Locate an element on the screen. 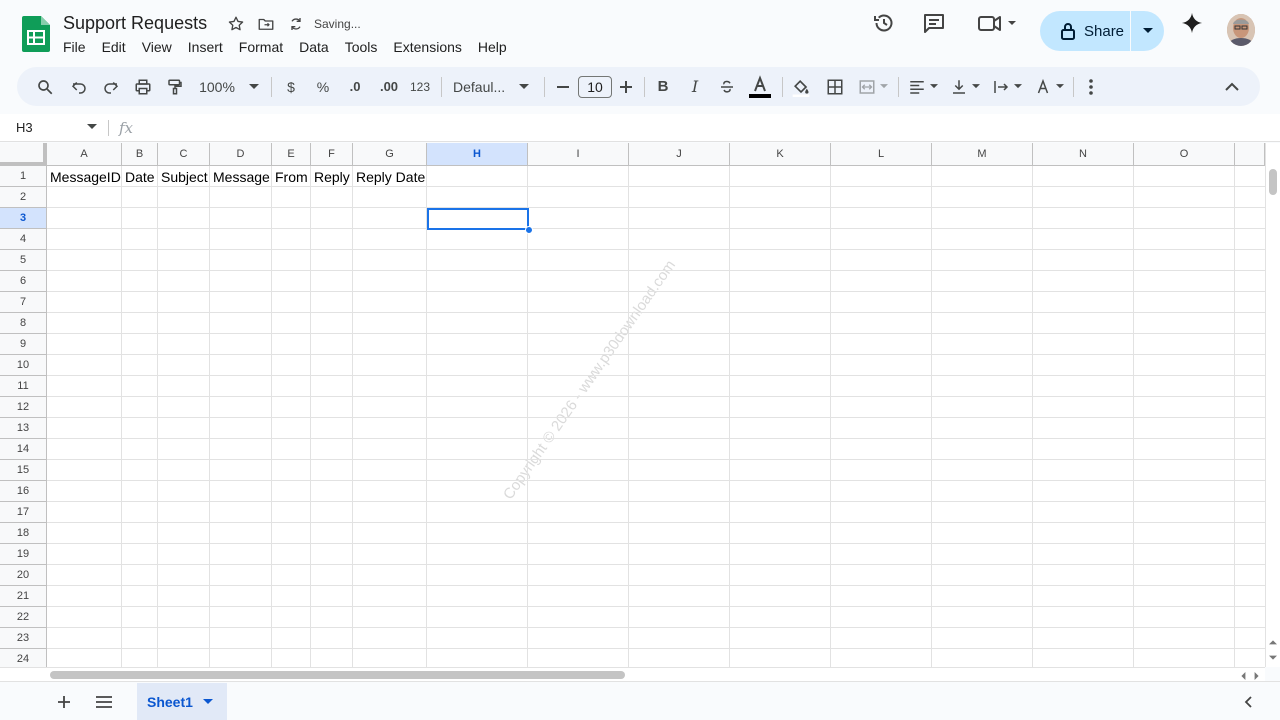 The image size is (1280, 720). cell-e1: From is located at coordinates (291, 177).